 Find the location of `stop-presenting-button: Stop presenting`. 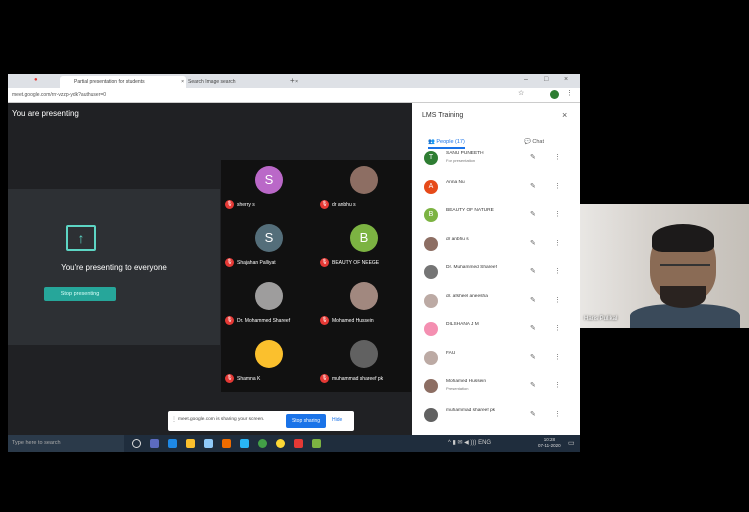

stop-presenting-button: Stop presenting is located at coordinates (80, 294).